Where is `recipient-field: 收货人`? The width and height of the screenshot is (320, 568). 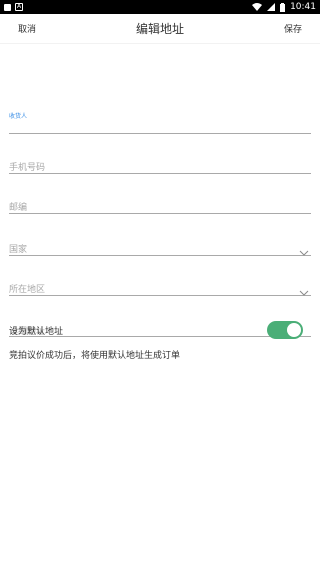 recipient-field: 收货人 is located at coordinates (160, 111).